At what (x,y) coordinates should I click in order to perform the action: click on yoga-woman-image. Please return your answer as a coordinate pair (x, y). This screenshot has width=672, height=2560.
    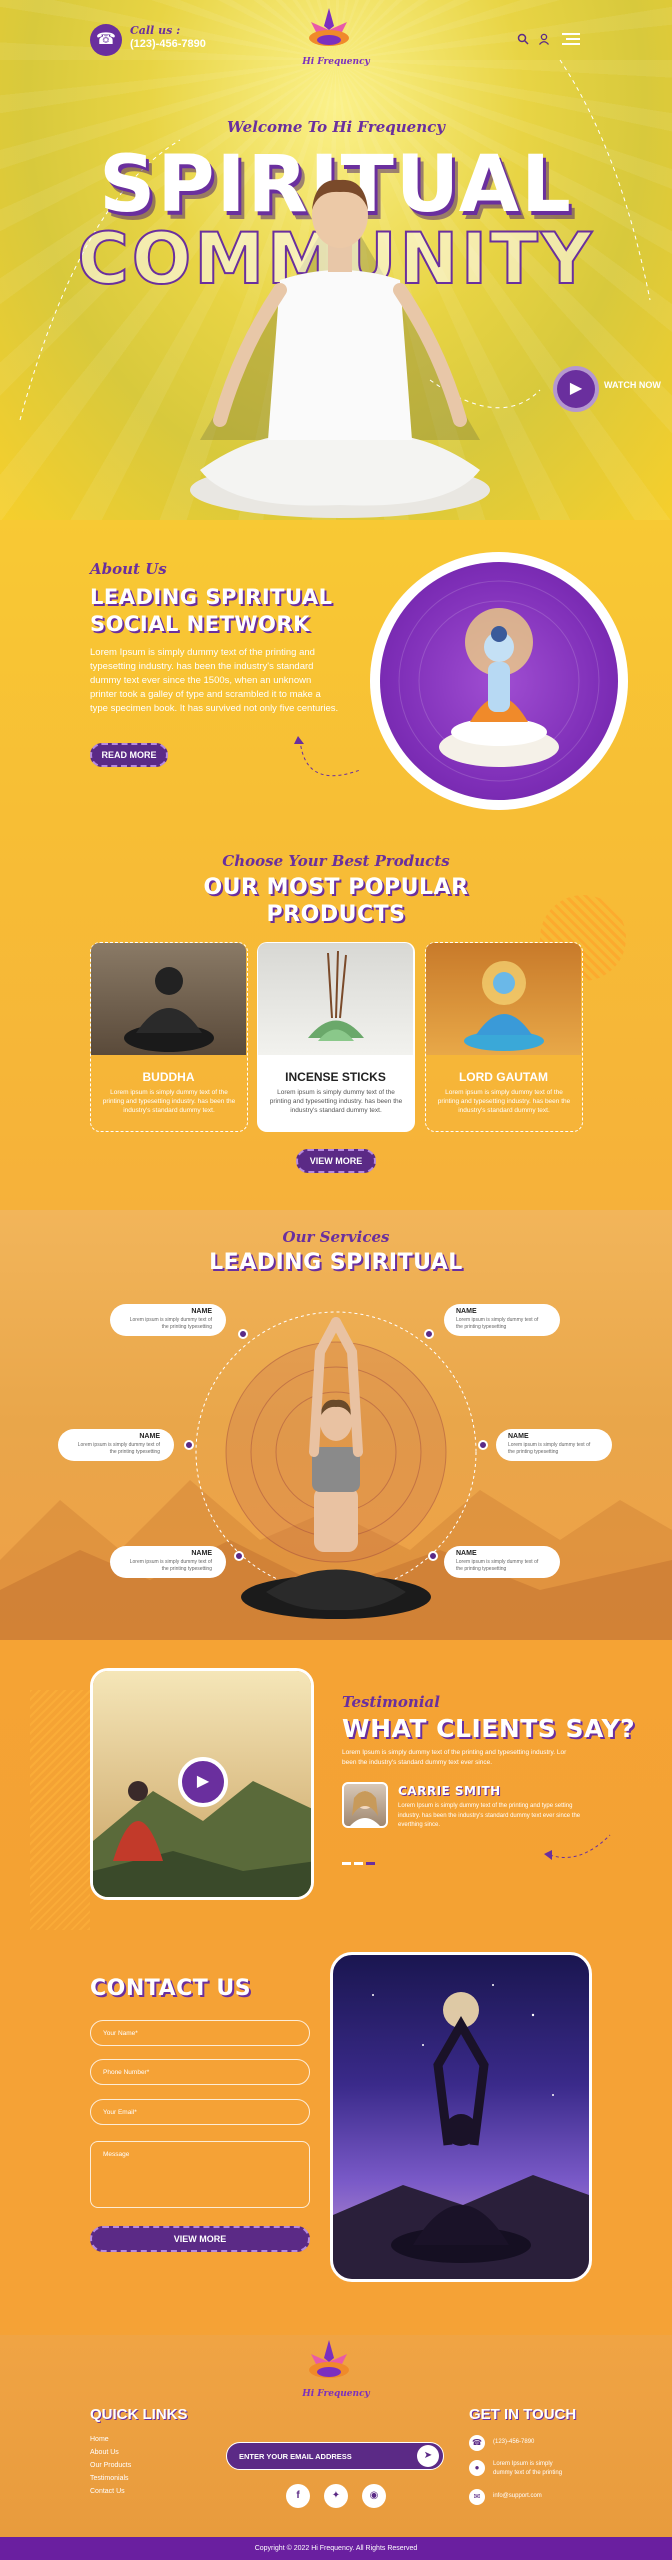
    Looking at the image, I should click on (336, 1468).